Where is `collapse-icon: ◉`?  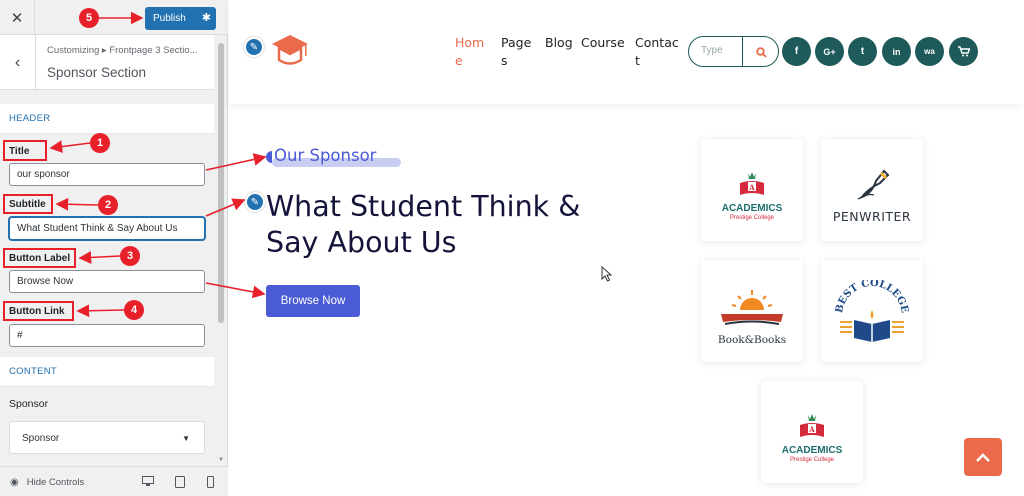 collapse-icon: ◉ is located at coordinates (14, 482).